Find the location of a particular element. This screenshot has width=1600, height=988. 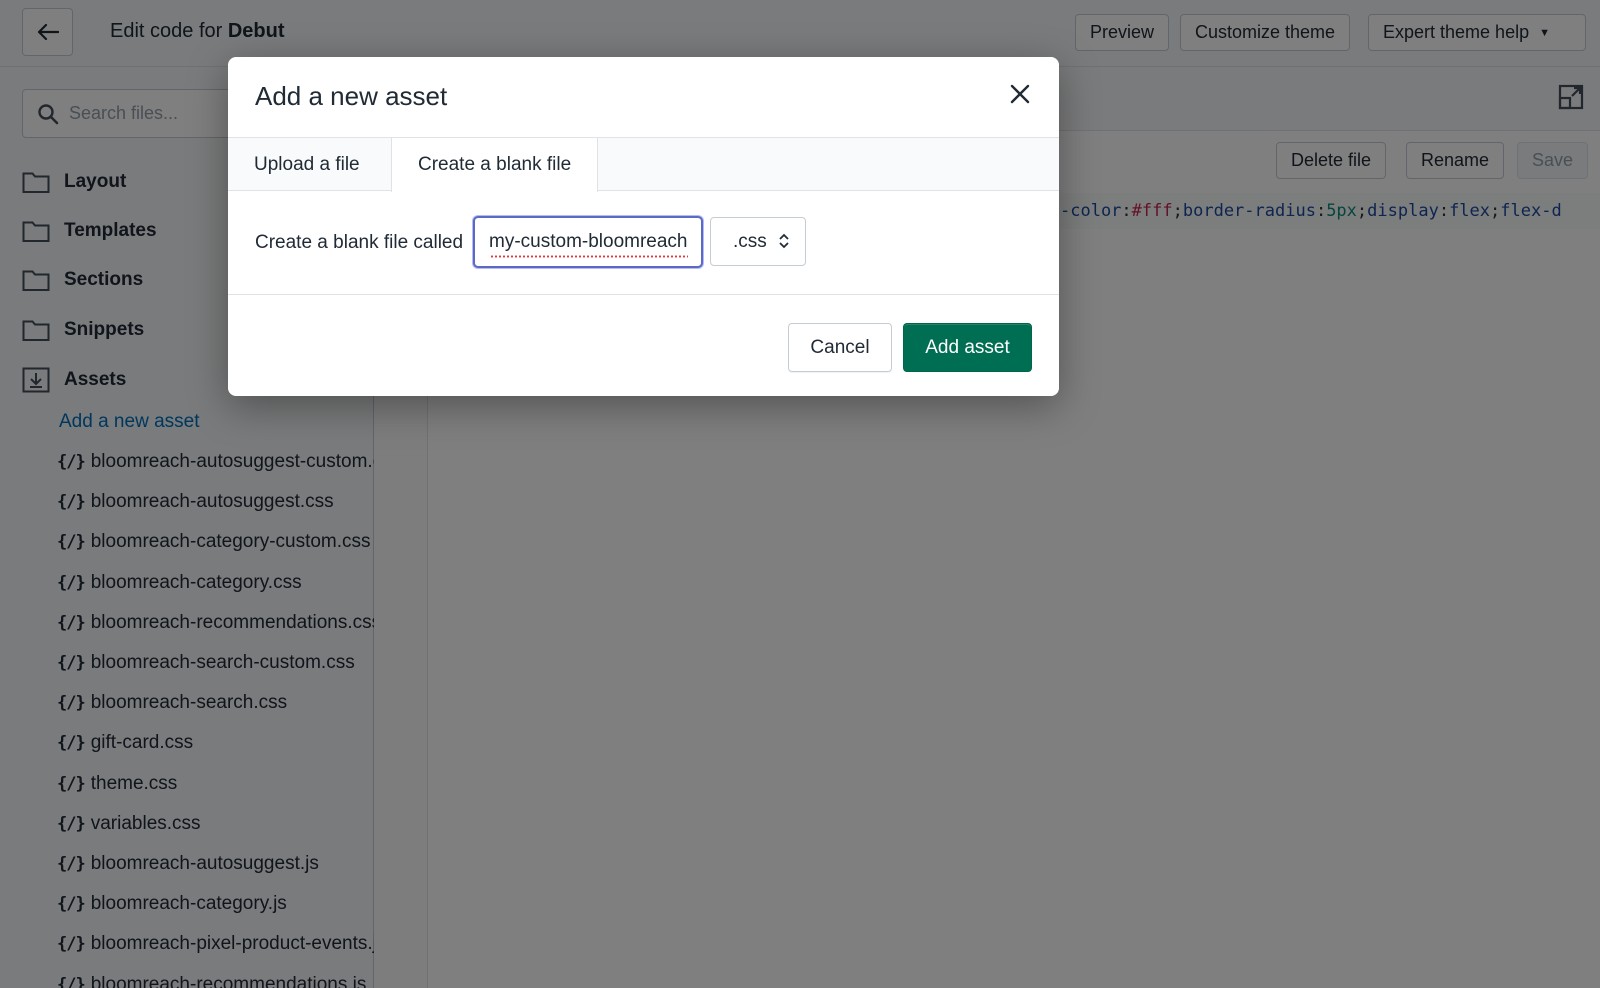

close-button is located at coordinates (1020, 94).